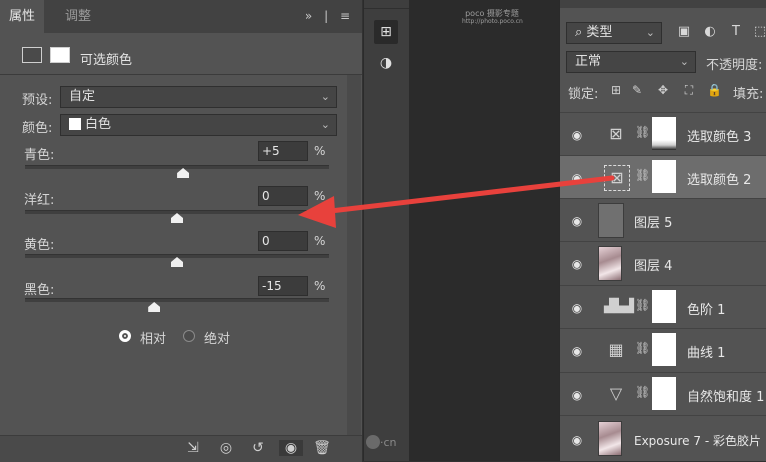 The width and height of the screenshot is (766, 462). What do you see at coordinates (354, 255) in the screenshot?
I see `scrollbar` at bounding box center [354, 255].